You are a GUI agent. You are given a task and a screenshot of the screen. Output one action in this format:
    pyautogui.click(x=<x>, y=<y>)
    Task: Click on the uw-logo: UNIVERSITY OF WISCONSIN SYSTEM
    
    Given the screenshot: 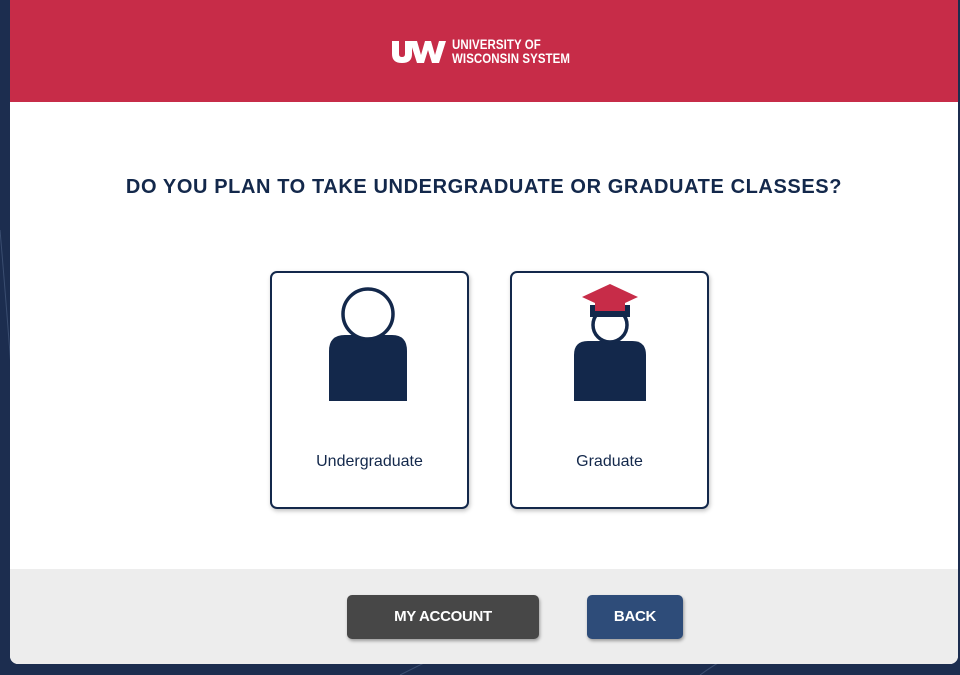 What is the action you would take?
    pyautogui.click(x=491, y=52)
    